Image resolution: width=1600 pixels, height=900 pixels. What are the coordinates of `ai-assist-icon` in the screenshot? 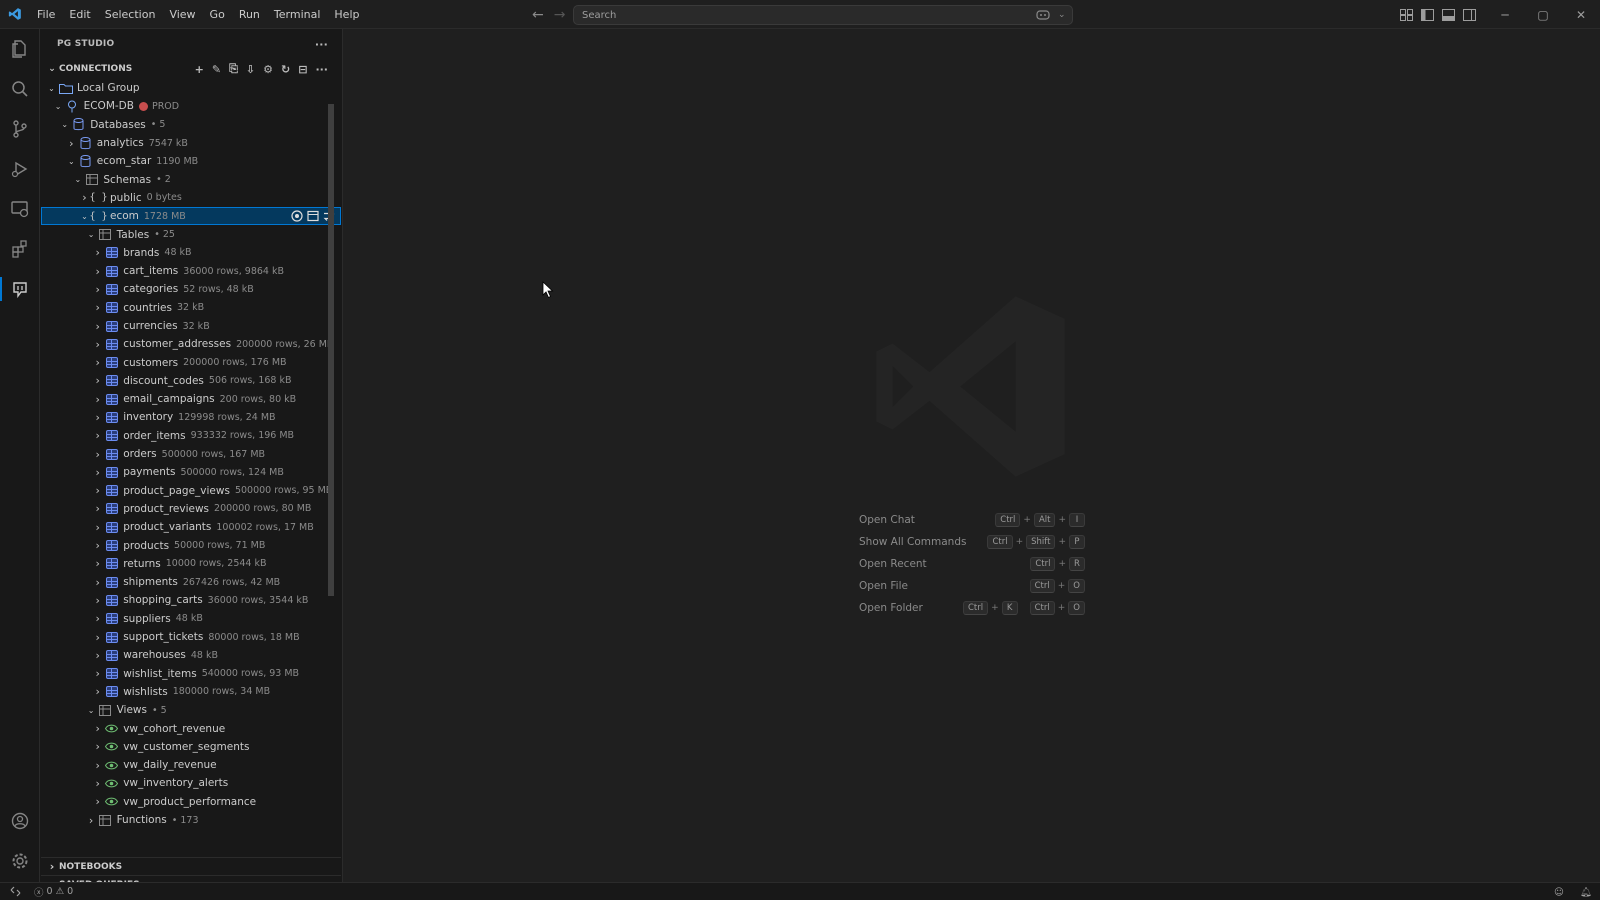 It's located at (297, 216).